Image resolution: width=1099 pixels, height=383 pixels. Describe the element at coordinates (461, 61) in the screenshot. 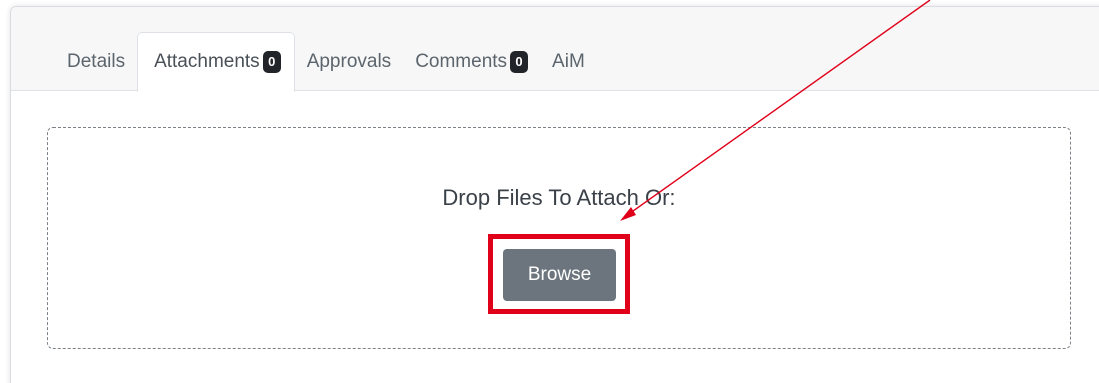

I see `tab-comments-label: Comments` at that location.